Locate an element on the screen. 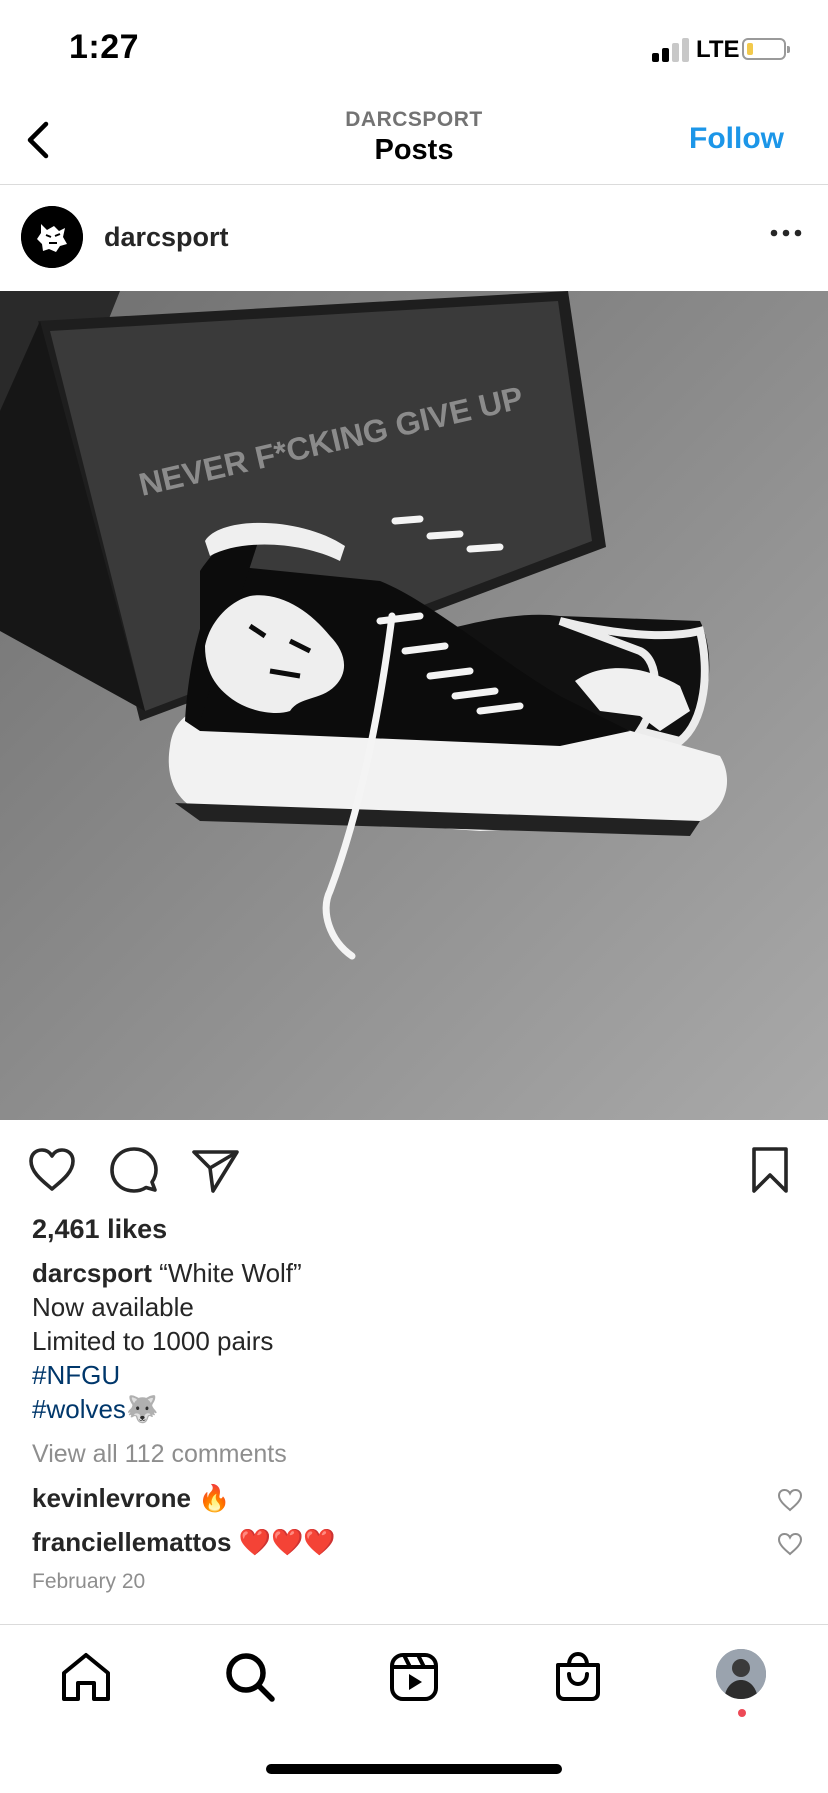 The image size is (828, 1793). paper-plane-icon is located at coordinates (215, 1171).